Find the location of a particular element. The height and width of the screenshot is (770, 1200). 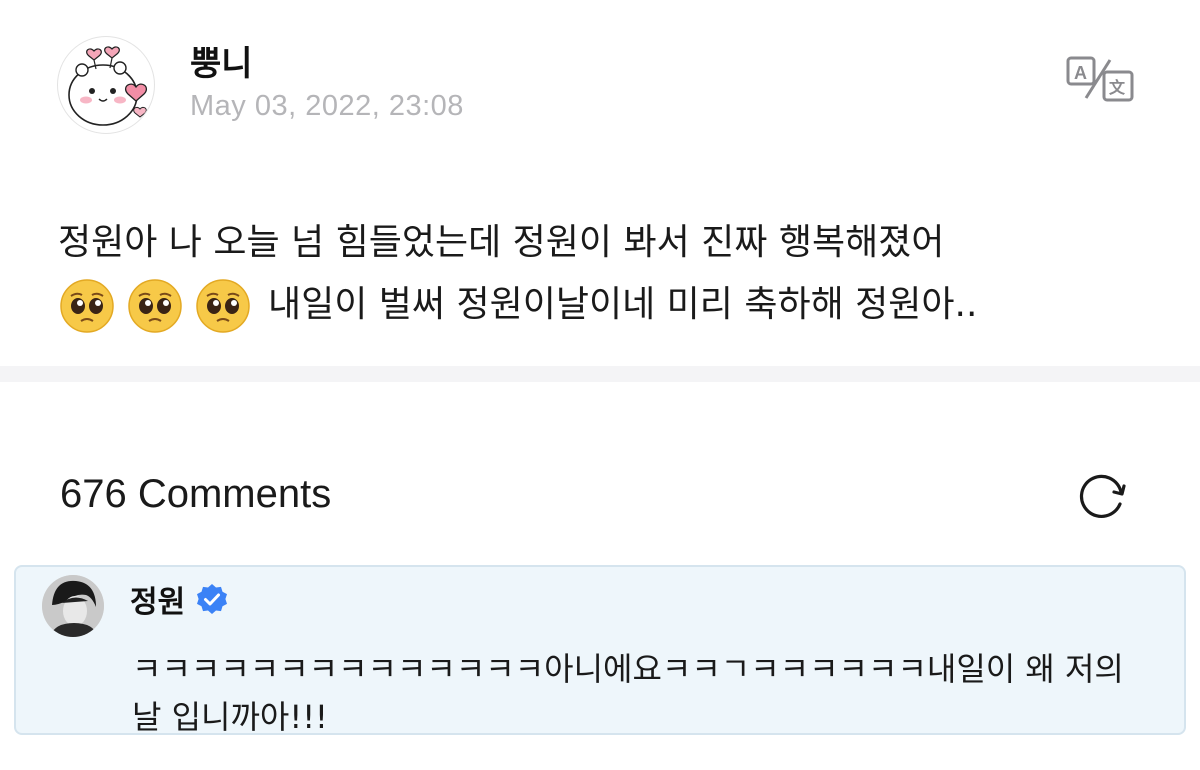

refresh-icon is located at coordinates (1102, 496).